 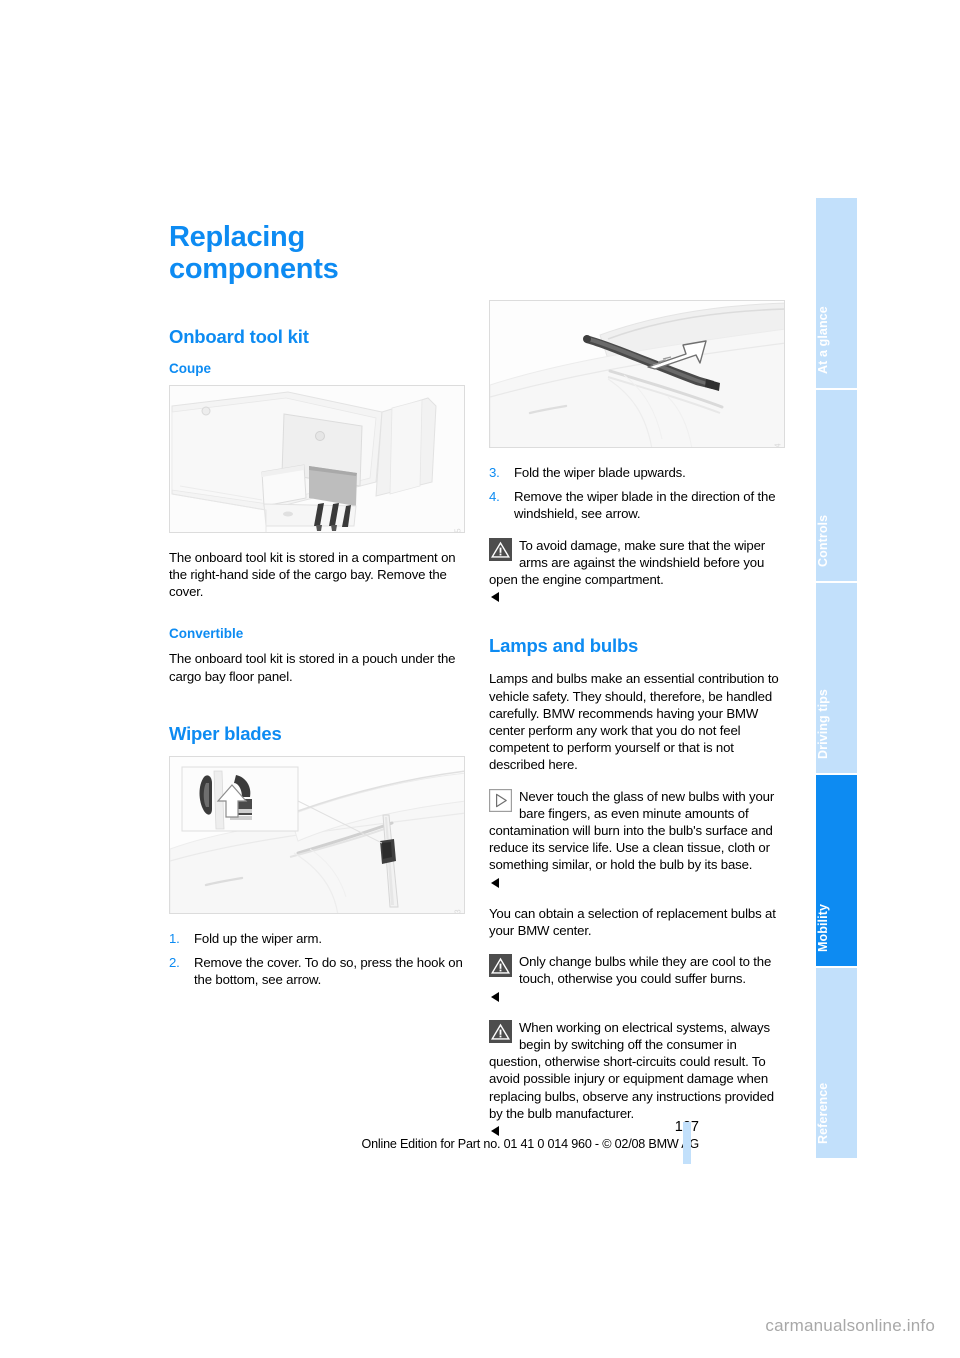 I want to click on step-number: 2., so click(x=174, y=962).